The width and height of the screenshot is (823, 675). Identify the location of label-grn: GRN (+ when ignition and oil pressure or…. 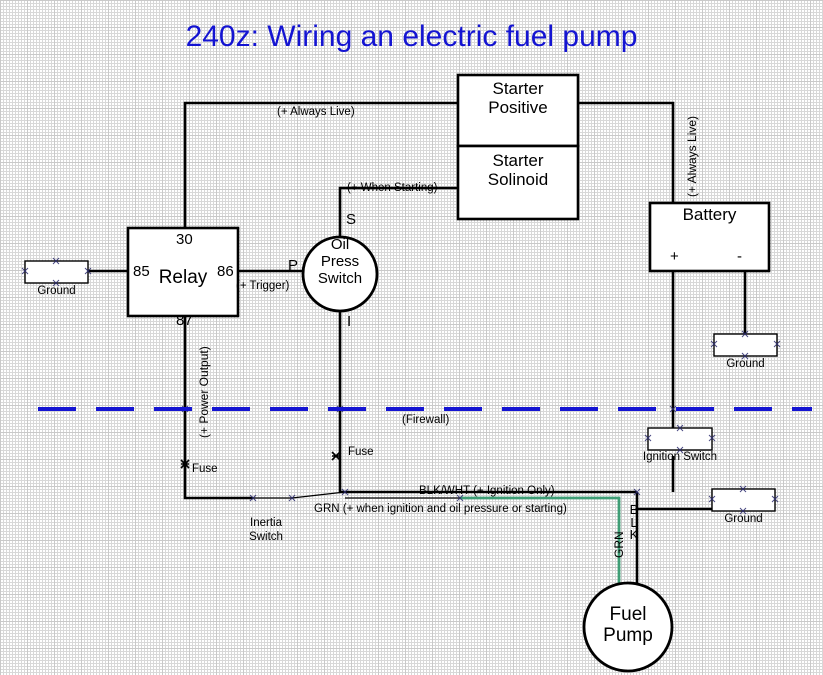
(440, 509).